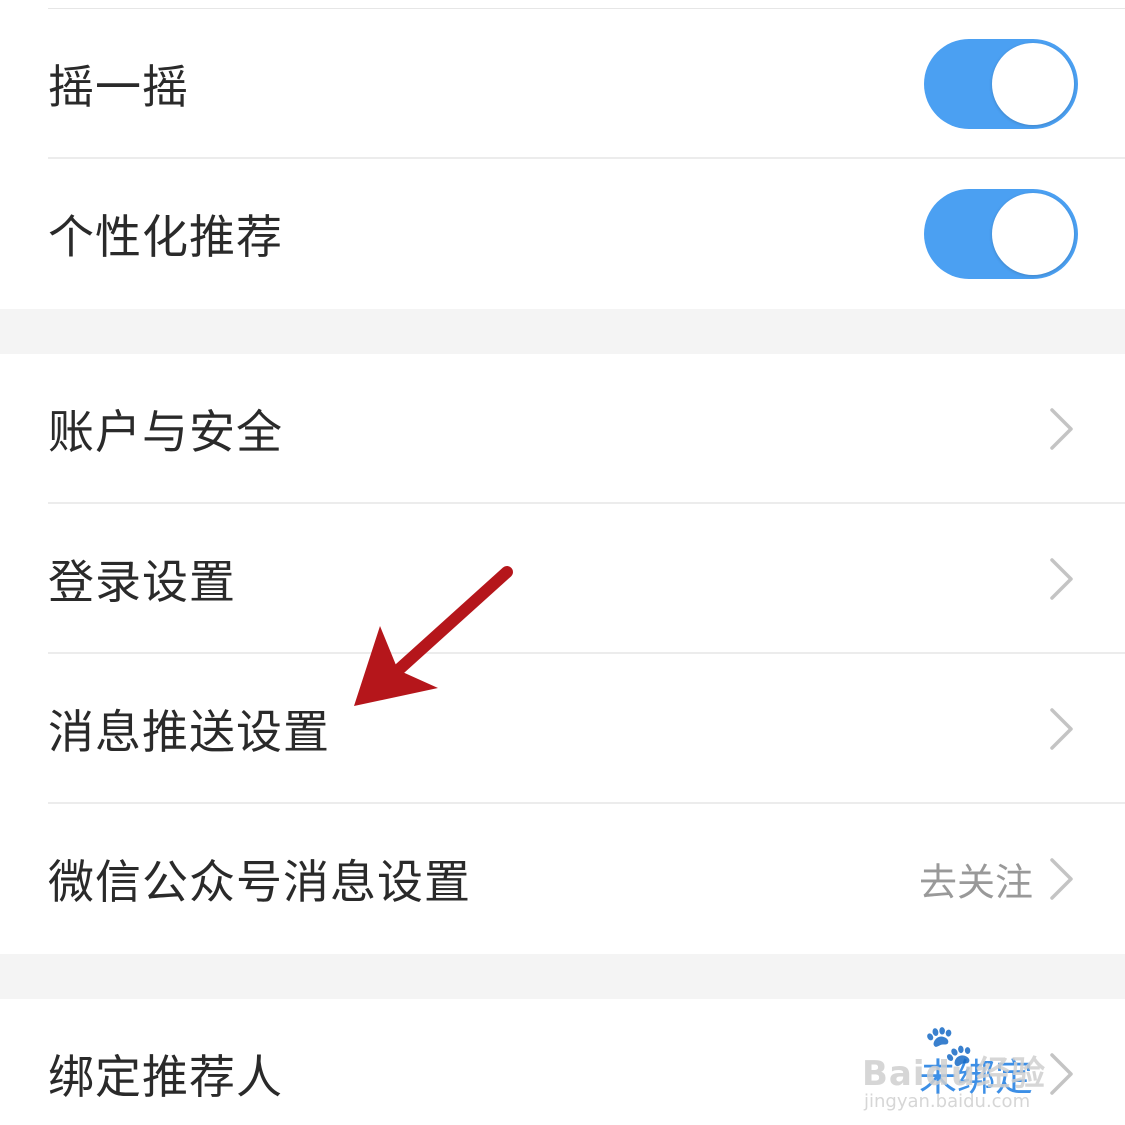 The width and height of the screenshot is (1125, 1125). Describe the element at coordinates (562, 234) in the screenshot. I see `setting-row-personalized-recommendation: 个性化推荐` at that location.